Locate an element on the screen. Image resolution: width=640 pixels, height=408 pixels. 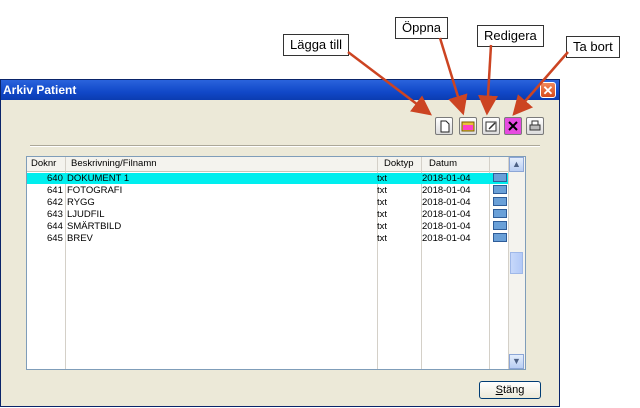
table-row: 641 FOTOGRAFI txt 2018-01-04 is located at coordinates (269, 190).